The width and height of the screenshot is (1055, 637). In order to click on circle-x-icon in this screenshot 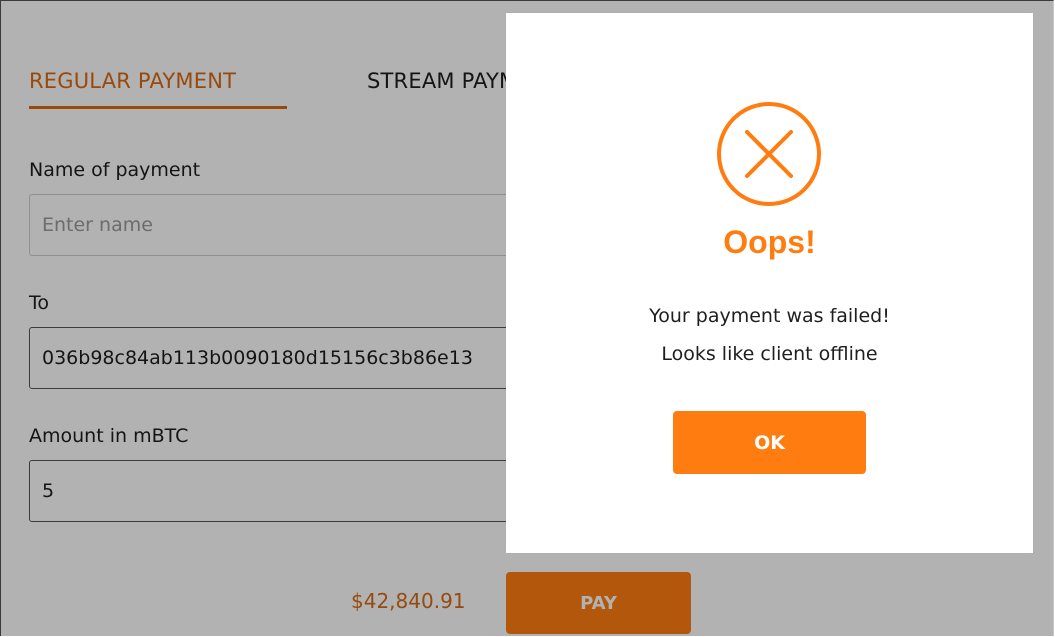, I will do `click(769, 154)`.